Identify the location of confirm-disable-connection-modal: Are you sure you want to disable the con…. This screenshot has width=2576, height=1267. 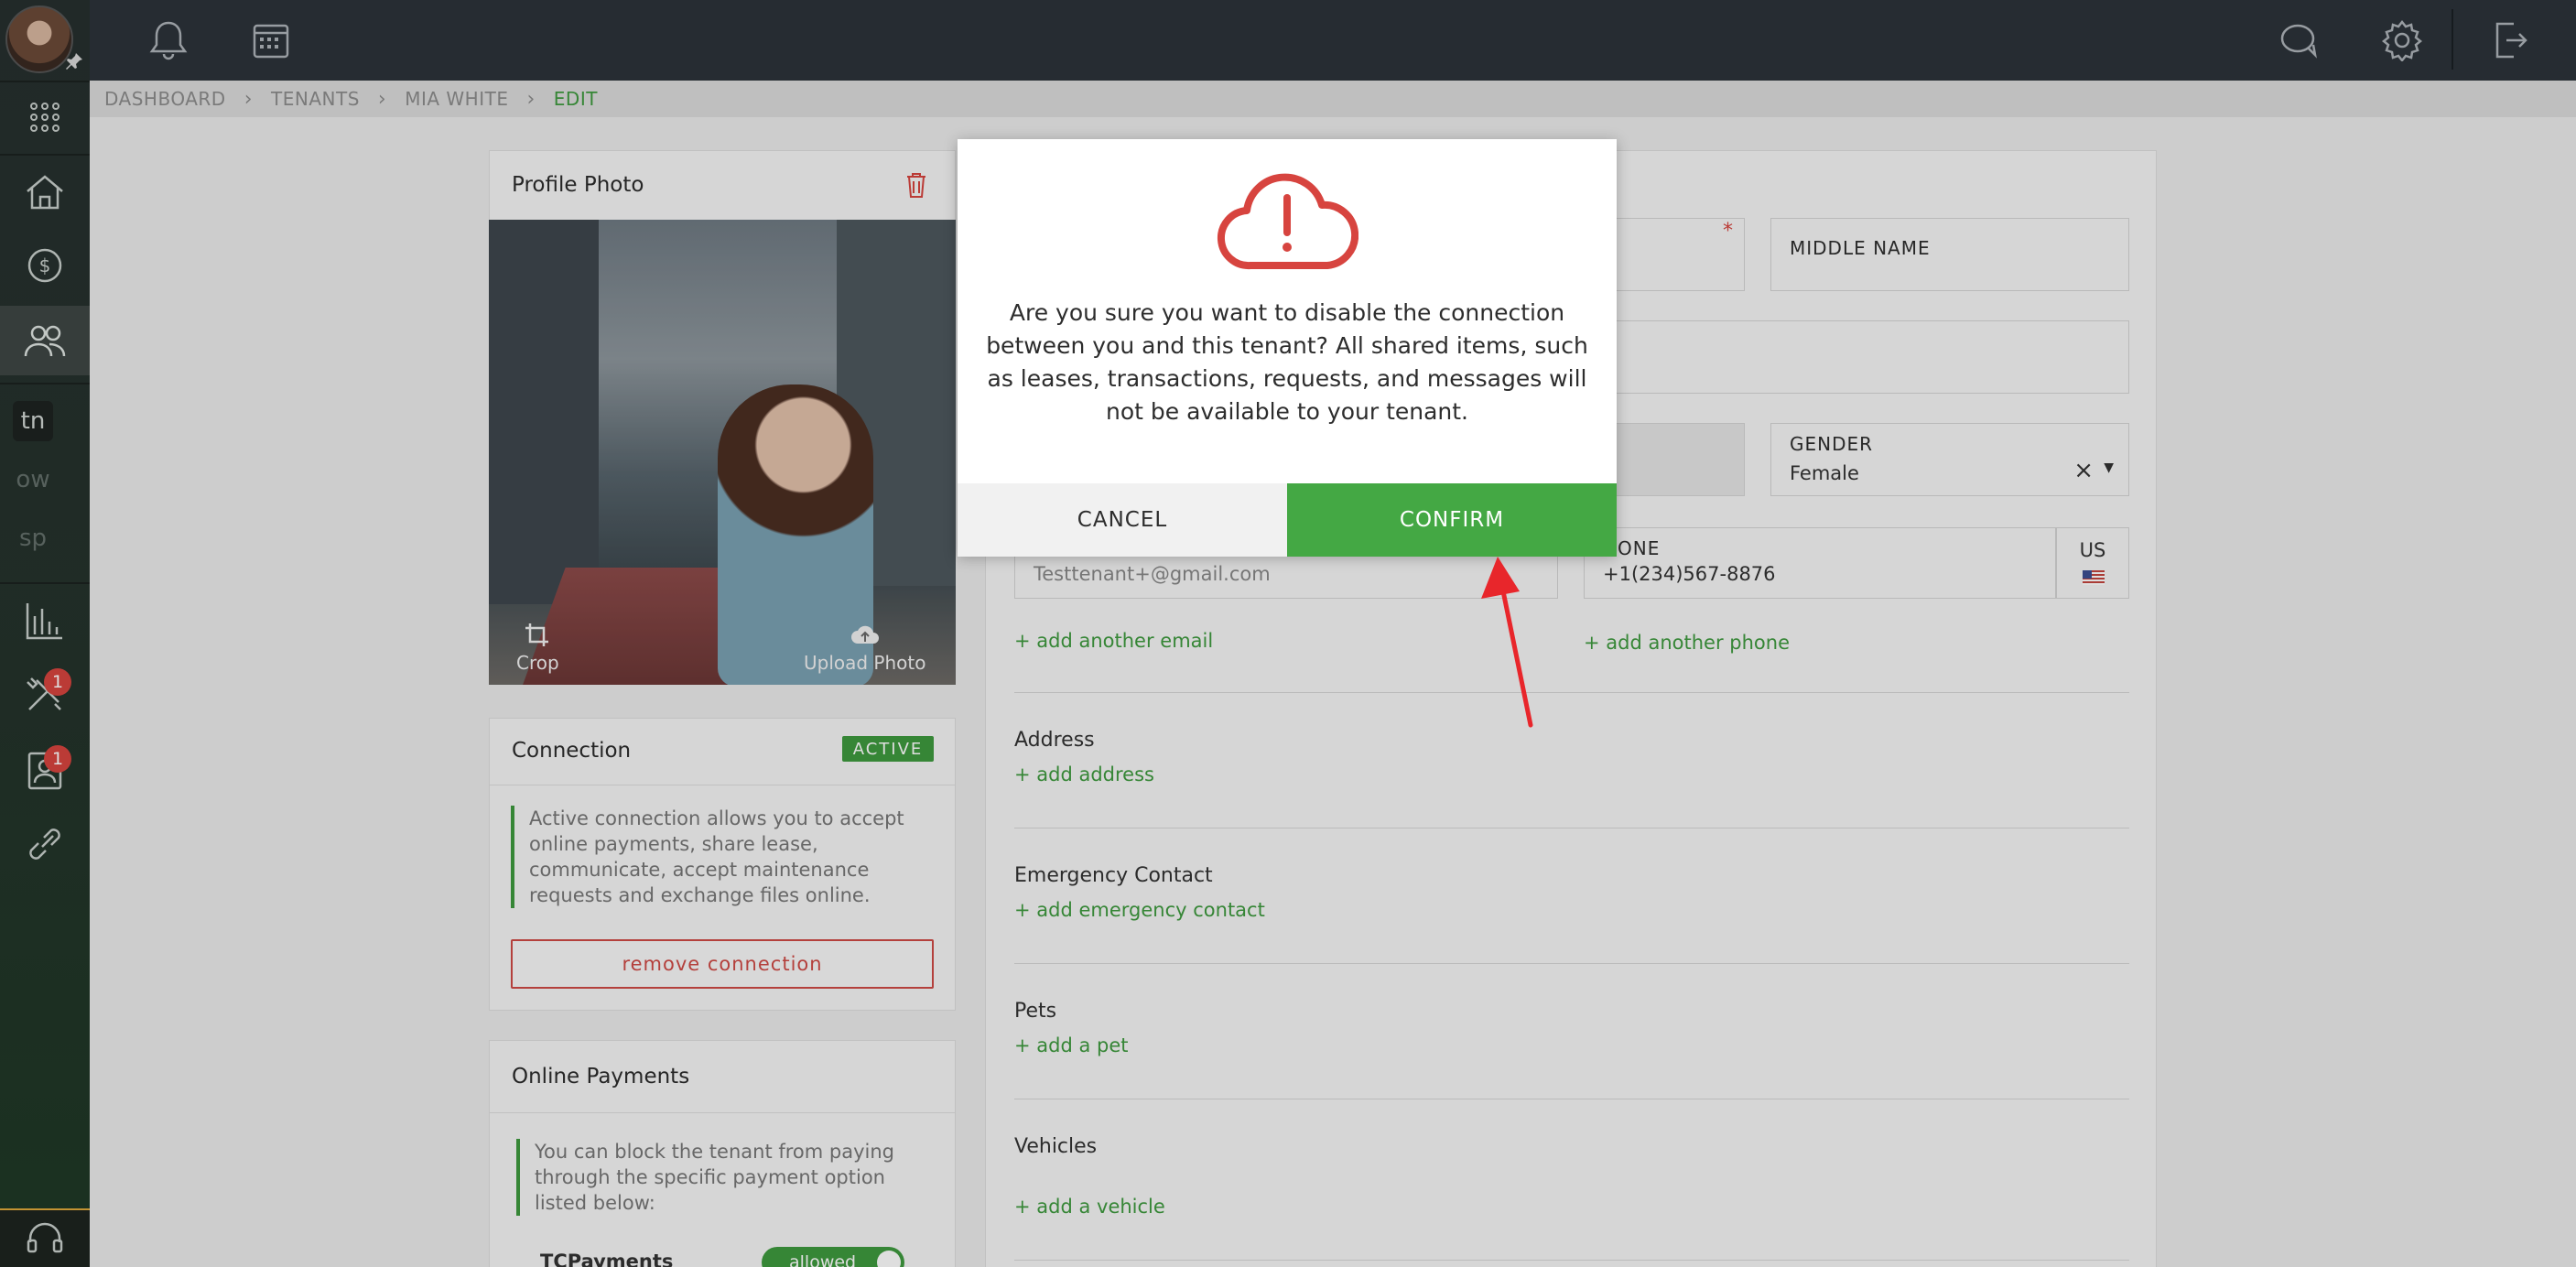
(1288, 348).